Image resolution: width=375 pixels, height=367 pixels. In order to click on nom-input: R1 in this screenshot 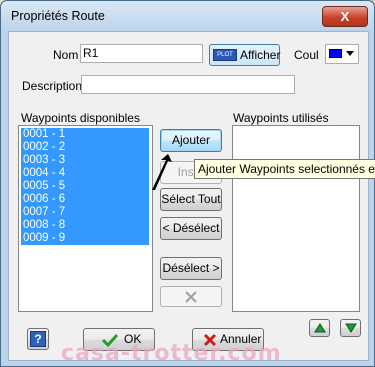, I will do `click(141, 53)`.